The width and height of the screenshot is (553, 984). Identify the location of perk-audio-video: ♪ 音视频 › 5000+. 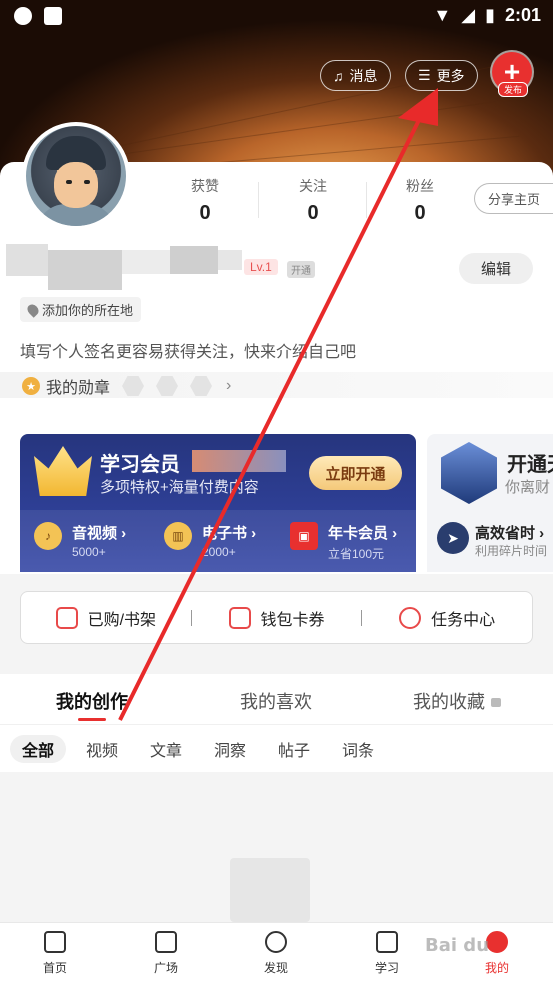
(80, 540).